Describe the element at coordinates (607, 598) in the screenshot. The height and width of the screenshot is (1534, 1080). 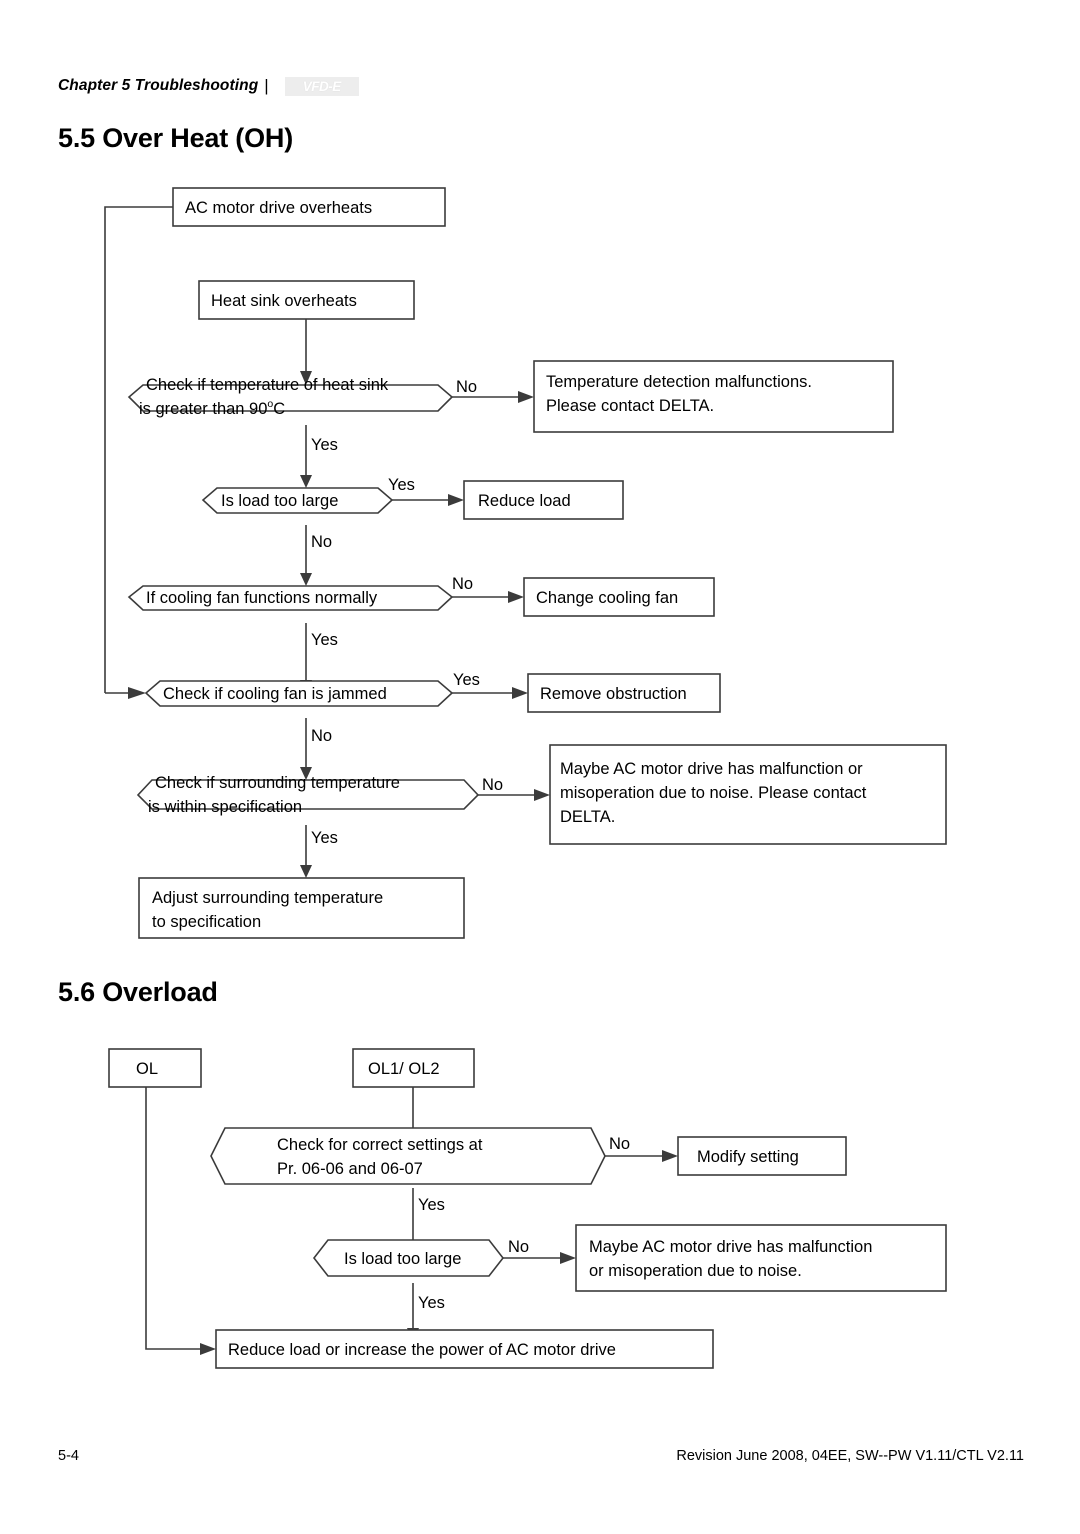
I see `node-change-cooling-fan-label: Change cooling fan` at that location.